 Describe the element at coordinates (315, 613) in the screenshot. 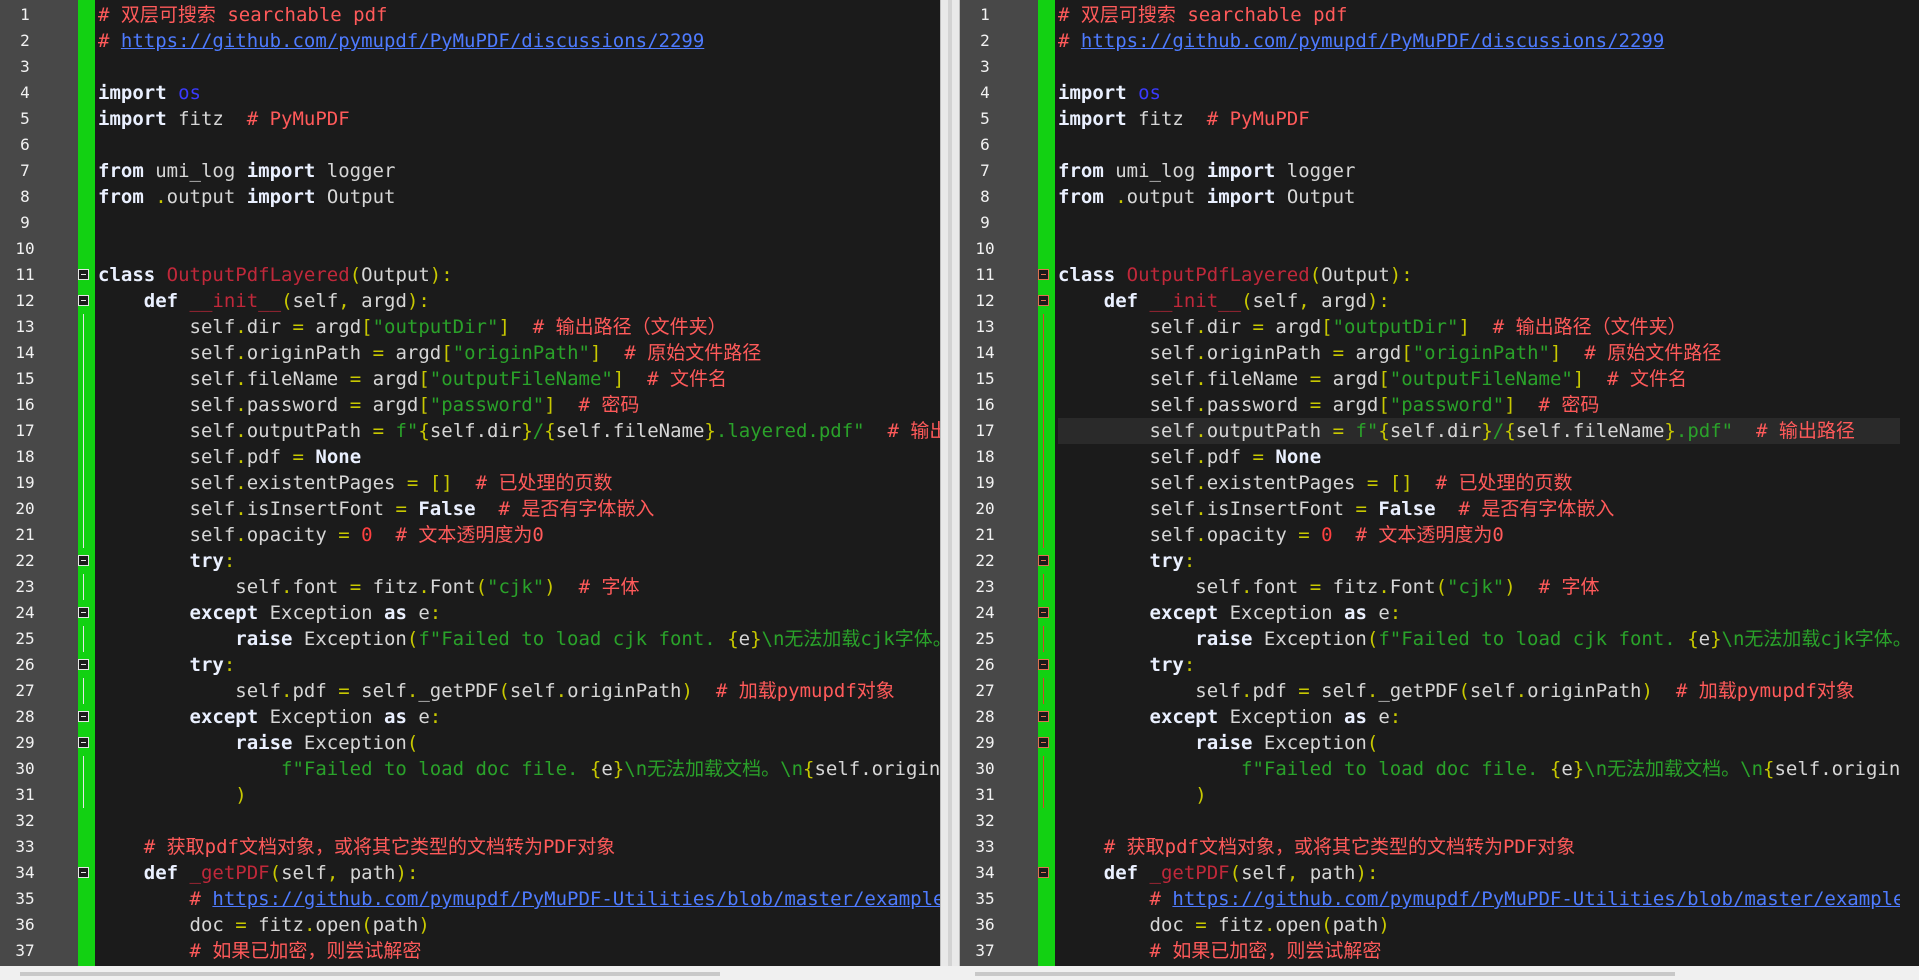

I see `line-text: except Exception as e:` at that location.